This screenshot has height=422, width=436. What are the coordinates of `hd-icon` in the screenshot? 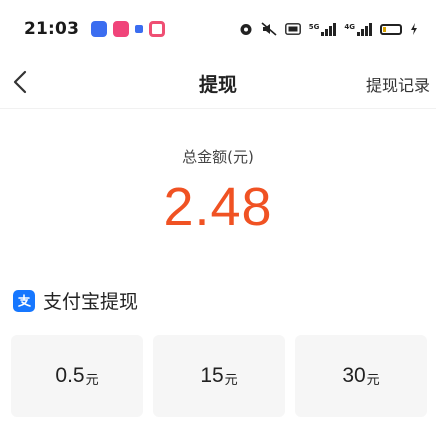 It's located at (292, 29).